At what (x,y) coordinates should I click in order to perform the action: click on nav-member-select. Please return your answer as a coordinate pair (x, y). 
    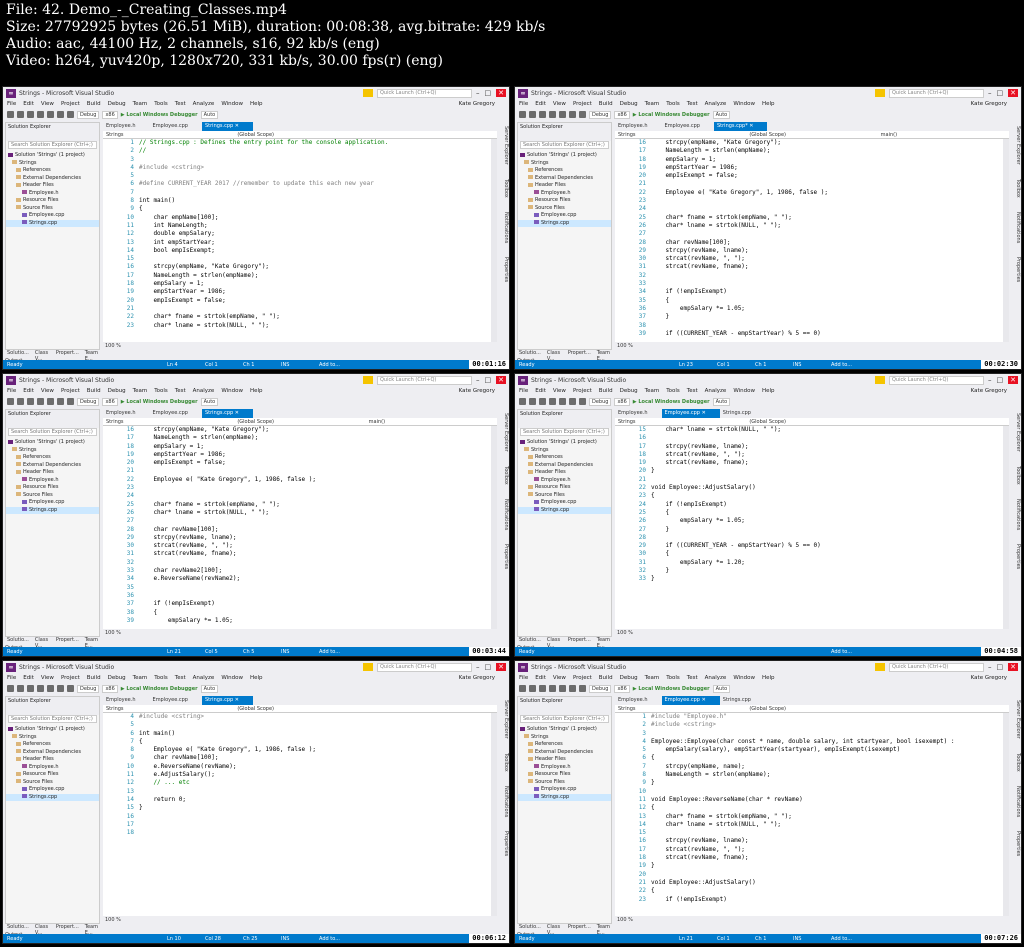
    Looking at the image, I should click on (431, 134).